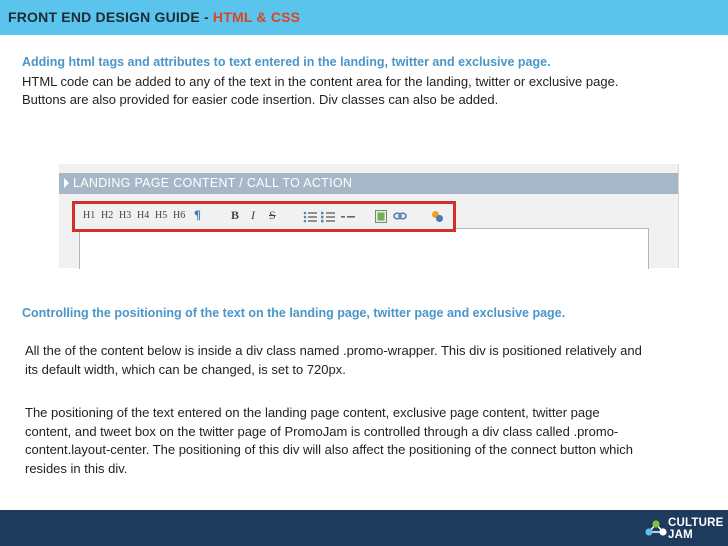  What do you see at coordinates (310, 217) in the screenshot?
I see `bullet-list-icon` at bounding box center [310, 217].